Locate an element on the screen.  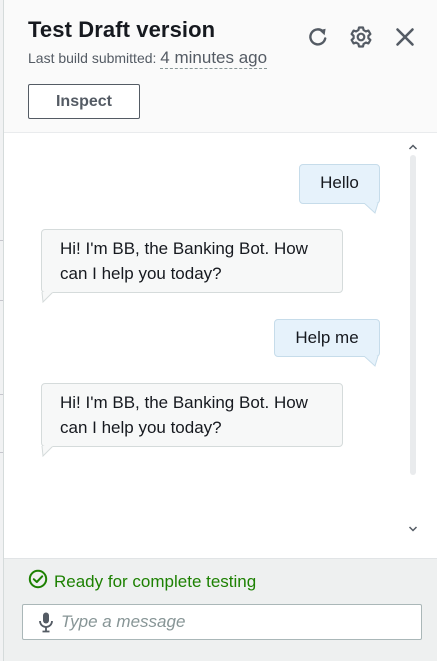
message-text: Help me is located at coordinates (327, 337).